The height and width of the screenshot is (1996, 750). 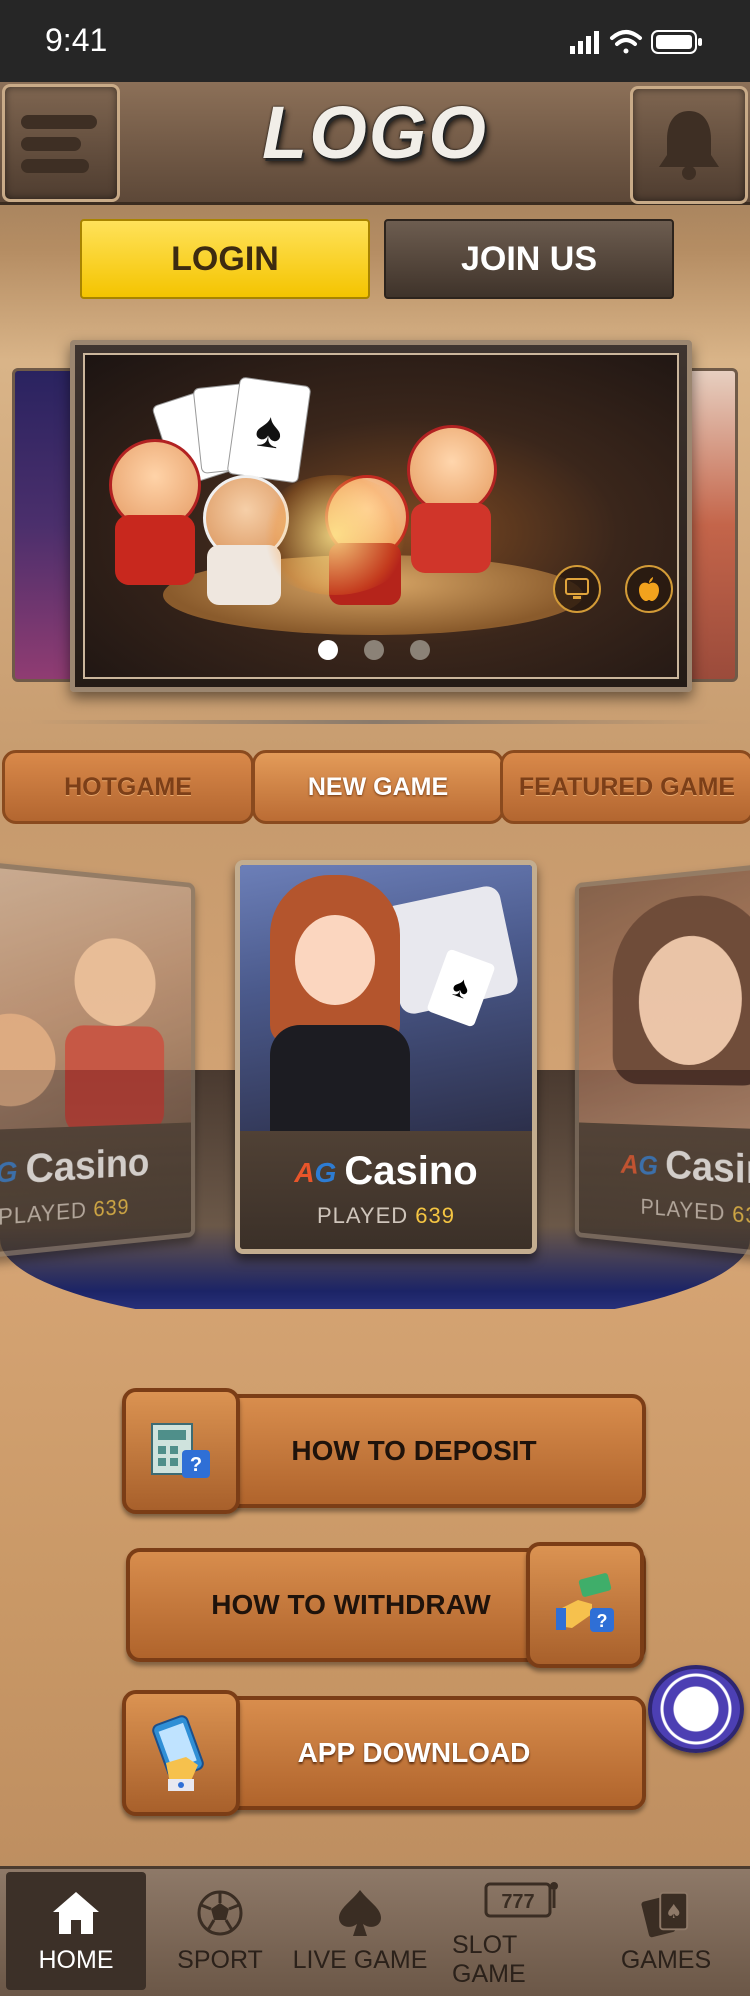 I want to click on atm-icon: ?, so click(x=180, y=1450).